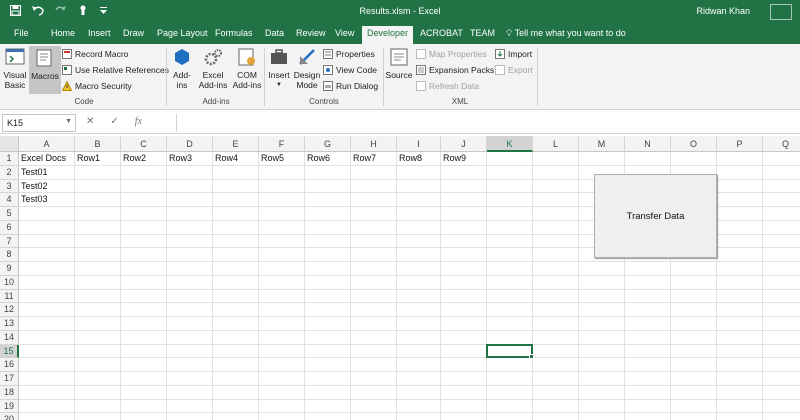 The width and height of the screenshot is (800, 420). What do you see at coordinates (317, 159) in the screenshot?
I see `cell-g1: Row6` at bounding box center [317, 159].